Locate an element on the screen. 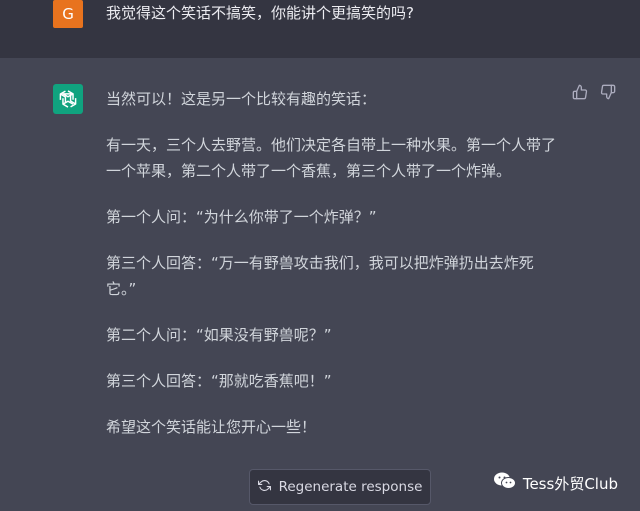 Image resolution: width=640 pixels, height=511 pixels. thumbs-up-icon is located at coordinates (580, 94).